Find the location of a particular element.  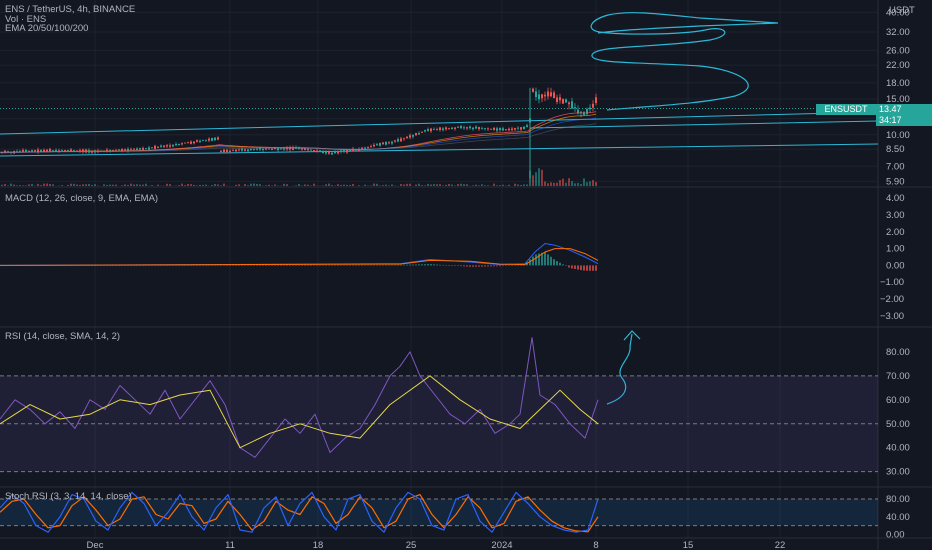

price-tick-label: 22.00 is located at coordinates (898, 65).